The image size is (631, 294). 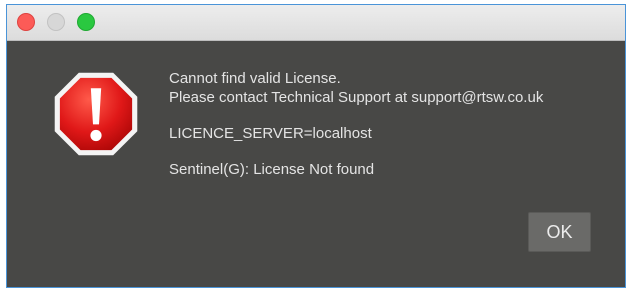 What do you see at coordinates (56, 22) in the screenshot?
I see `minimize-window-button` at bounding box center [56, 22].